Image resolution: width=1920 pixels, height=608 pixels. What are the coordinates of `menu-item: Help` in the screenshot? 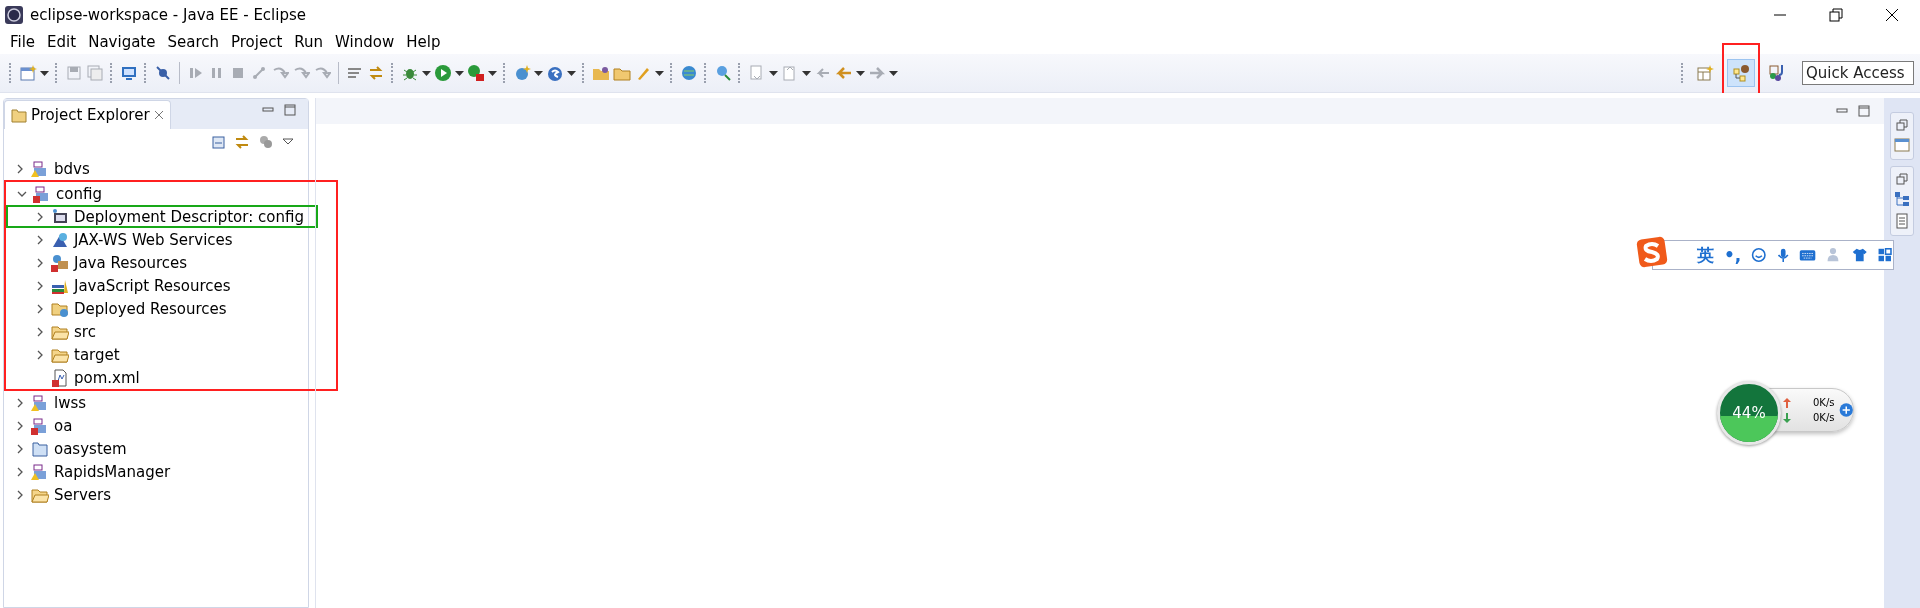 It's located at (423, 42).